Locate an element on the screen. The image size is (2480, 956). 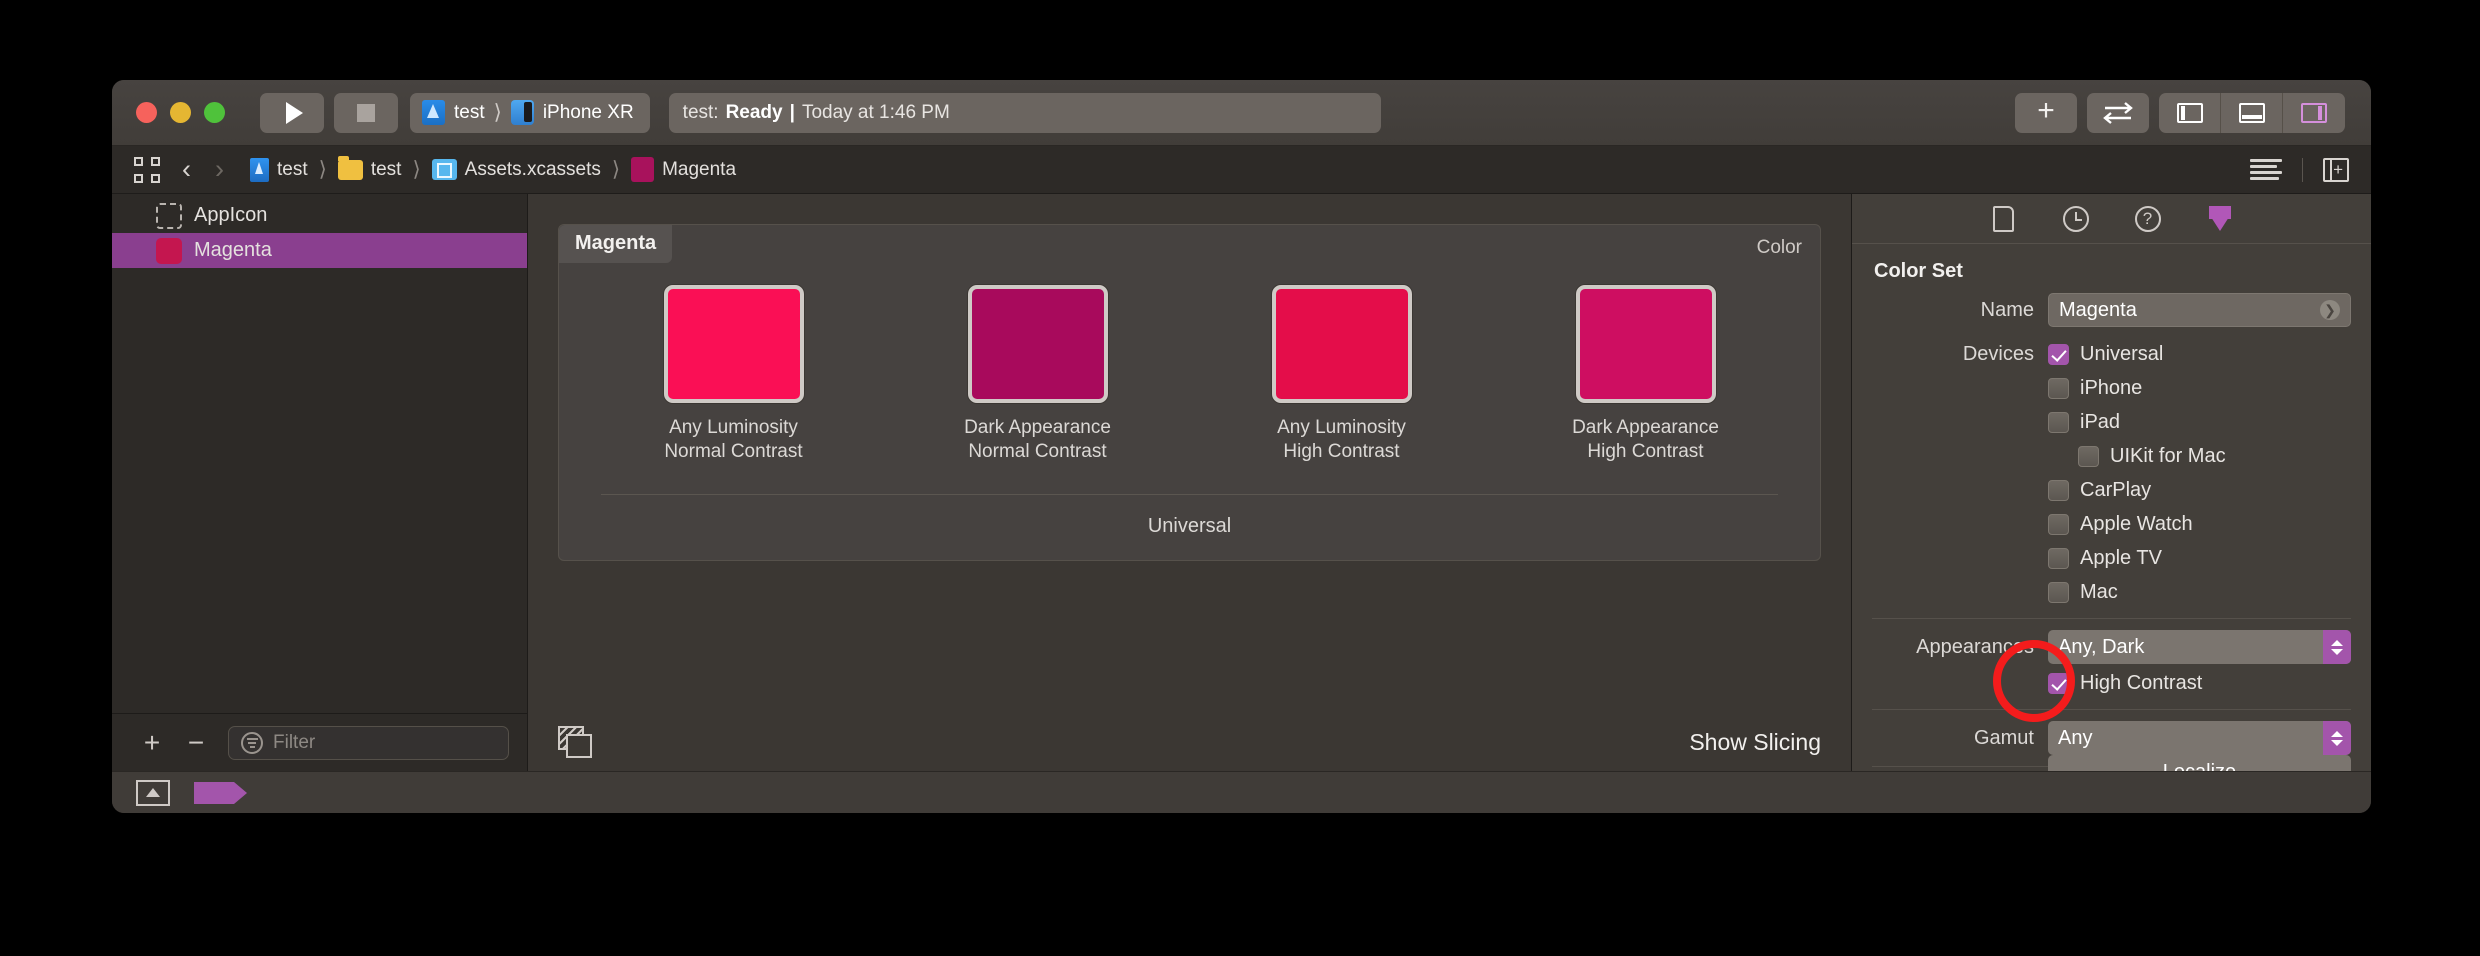
remove-asset-button: − is located at coordinates (196, 742).